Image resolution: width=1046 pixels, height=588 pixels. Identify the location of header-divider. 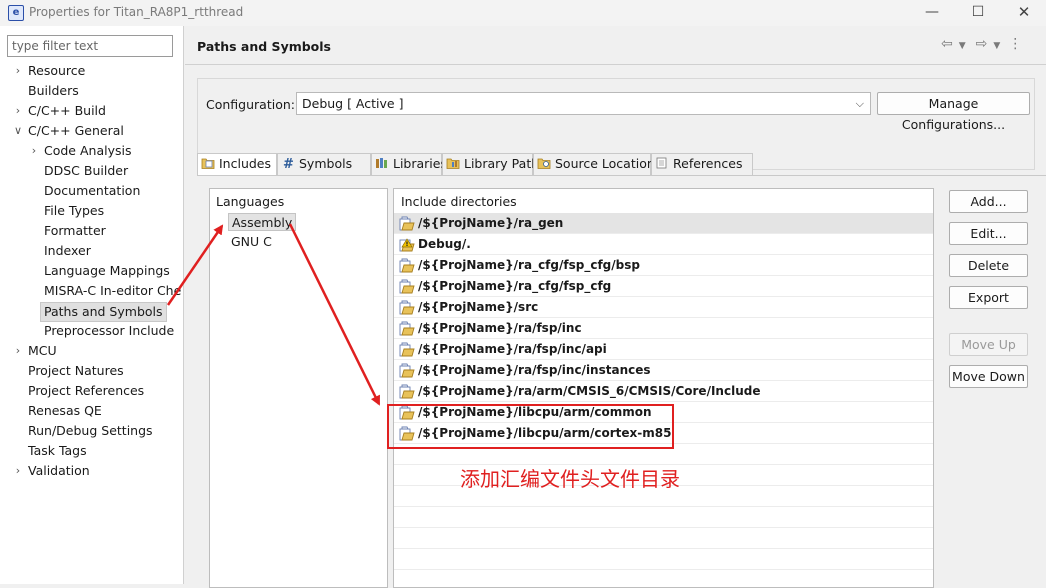
(615, 64).